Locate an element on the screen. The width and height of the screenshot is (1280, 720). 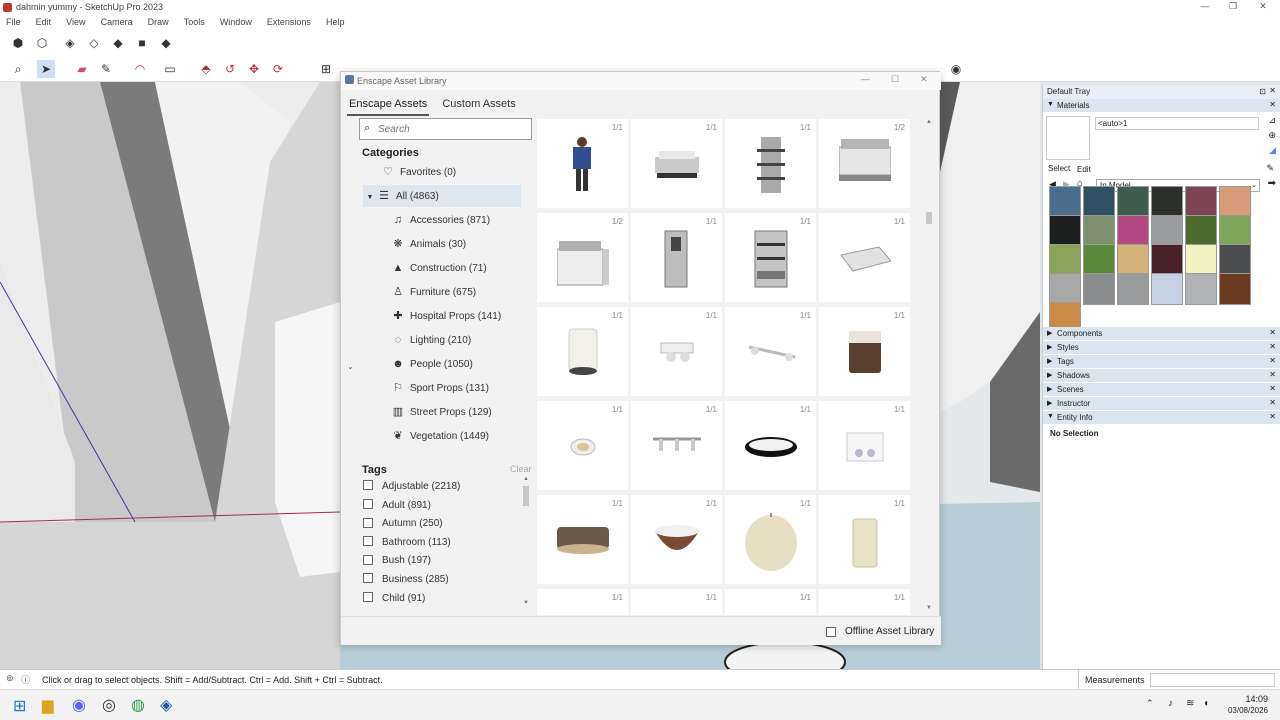
clock-time: 14:09 is located at coordinates (1248, 699).